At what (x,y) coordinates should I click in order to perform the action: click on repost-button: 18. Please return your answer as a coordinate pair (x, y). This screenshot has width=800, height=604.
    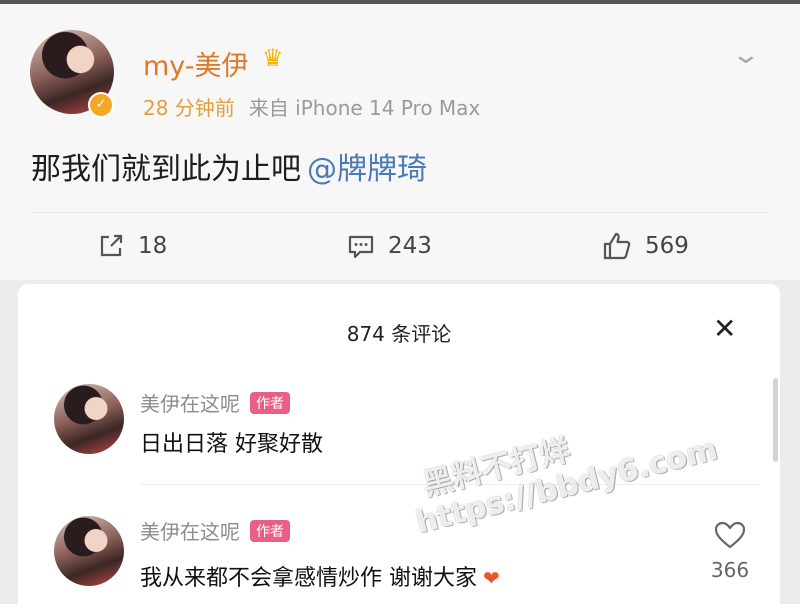
    Looking at the image, I should click on (131, 246).